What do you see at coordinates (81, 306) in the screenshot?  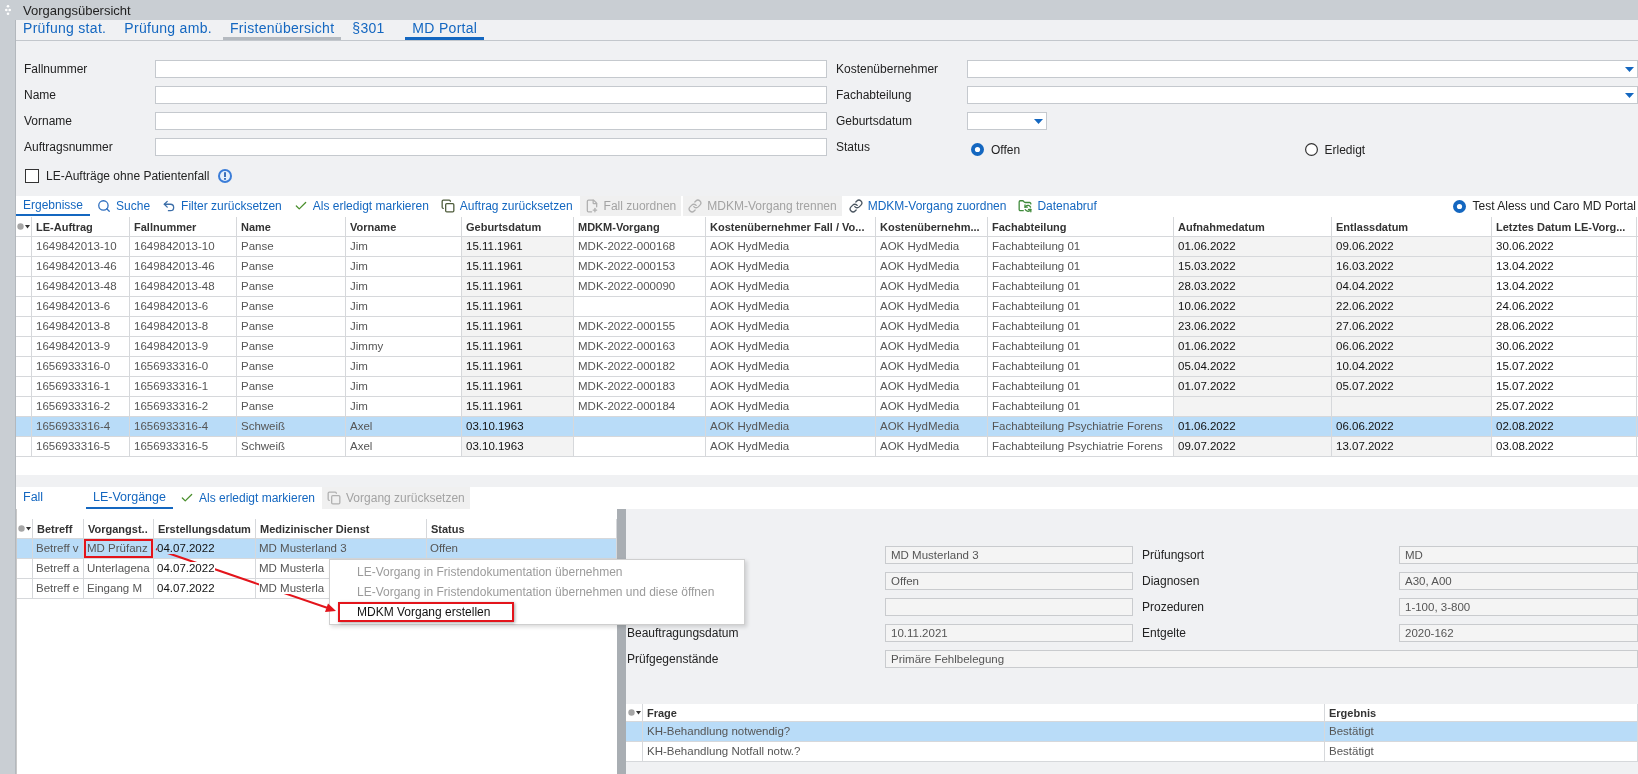 I see `table-cell: 1649842013-6` at bounding box center [81, 306].